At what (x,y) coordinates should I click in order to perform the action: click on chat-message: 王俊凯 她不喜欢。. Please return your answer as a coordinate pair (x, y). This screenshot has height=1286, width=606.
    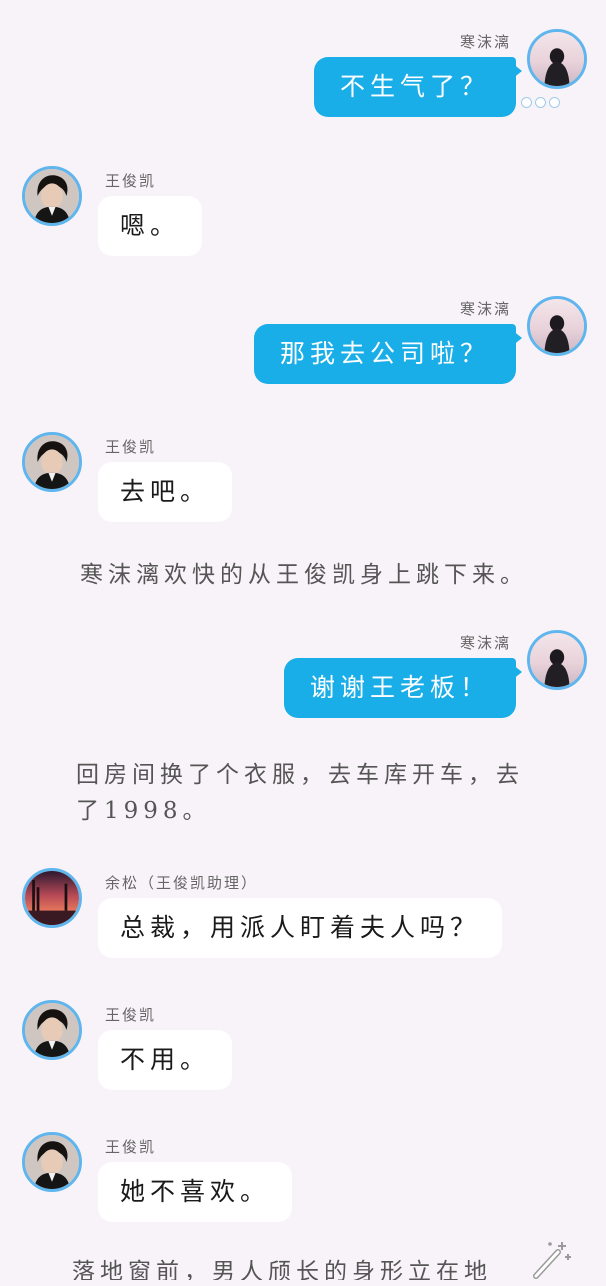
    Looking at the image, I should click on (303, 1182).